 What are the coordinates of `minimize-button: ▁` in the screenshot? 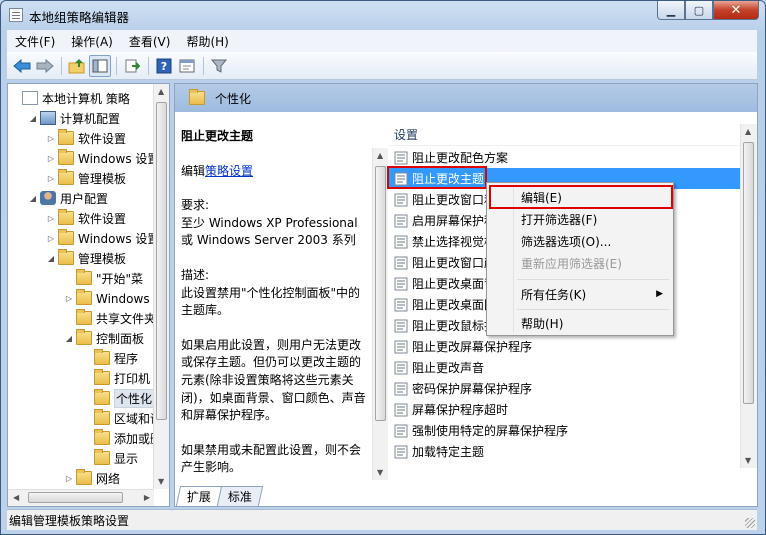 It's located at (671, 10).